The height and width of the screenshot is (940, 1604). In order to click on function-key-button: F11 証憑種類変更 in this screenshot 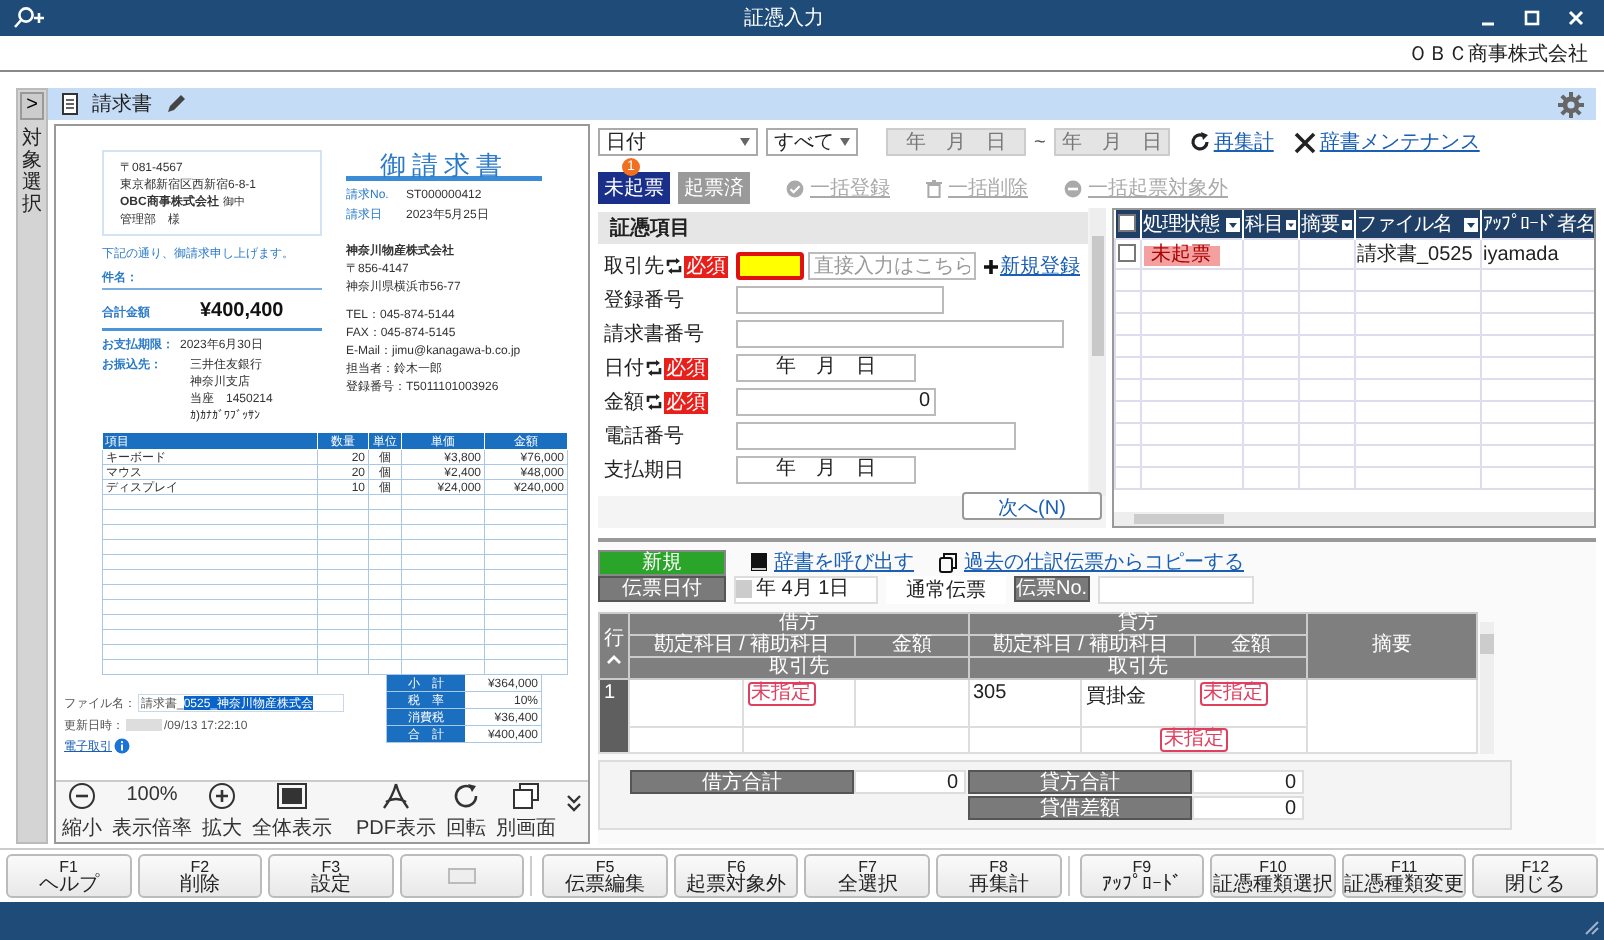, I will do `click(1404, 876)`.